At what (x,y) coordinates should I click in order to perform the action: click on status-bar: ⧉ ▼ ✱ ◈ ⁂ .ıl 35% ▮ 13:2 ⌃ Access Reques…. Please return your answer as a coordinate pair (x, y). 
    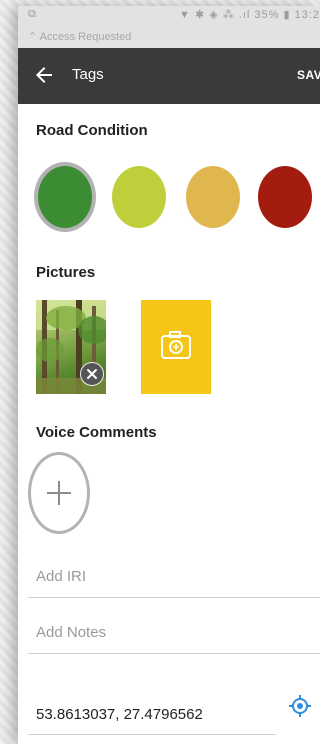
    Looking at the image, I should click on (169, 27).